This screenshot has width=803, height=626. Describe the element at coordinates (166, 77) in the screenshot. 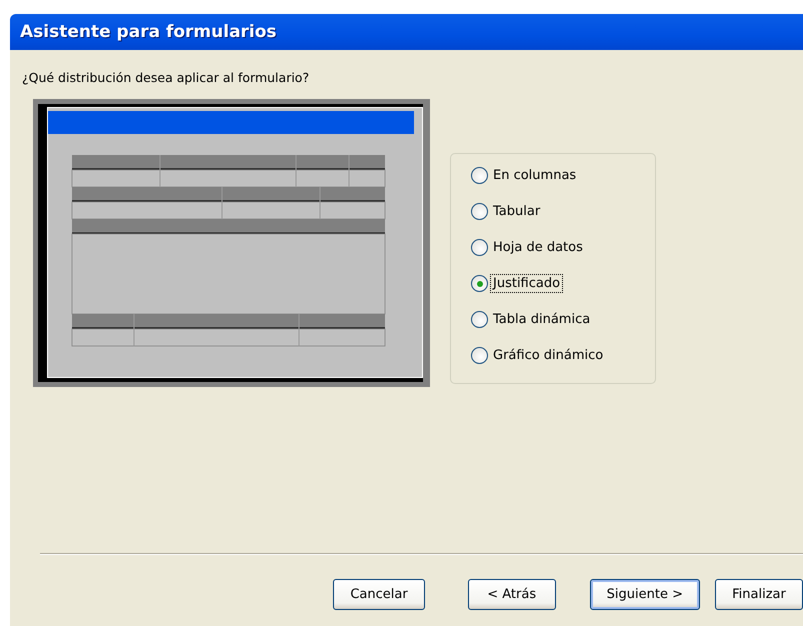

I see `prompt-text: ¿Qué distribución desea aplicar al formulario?` at that location.